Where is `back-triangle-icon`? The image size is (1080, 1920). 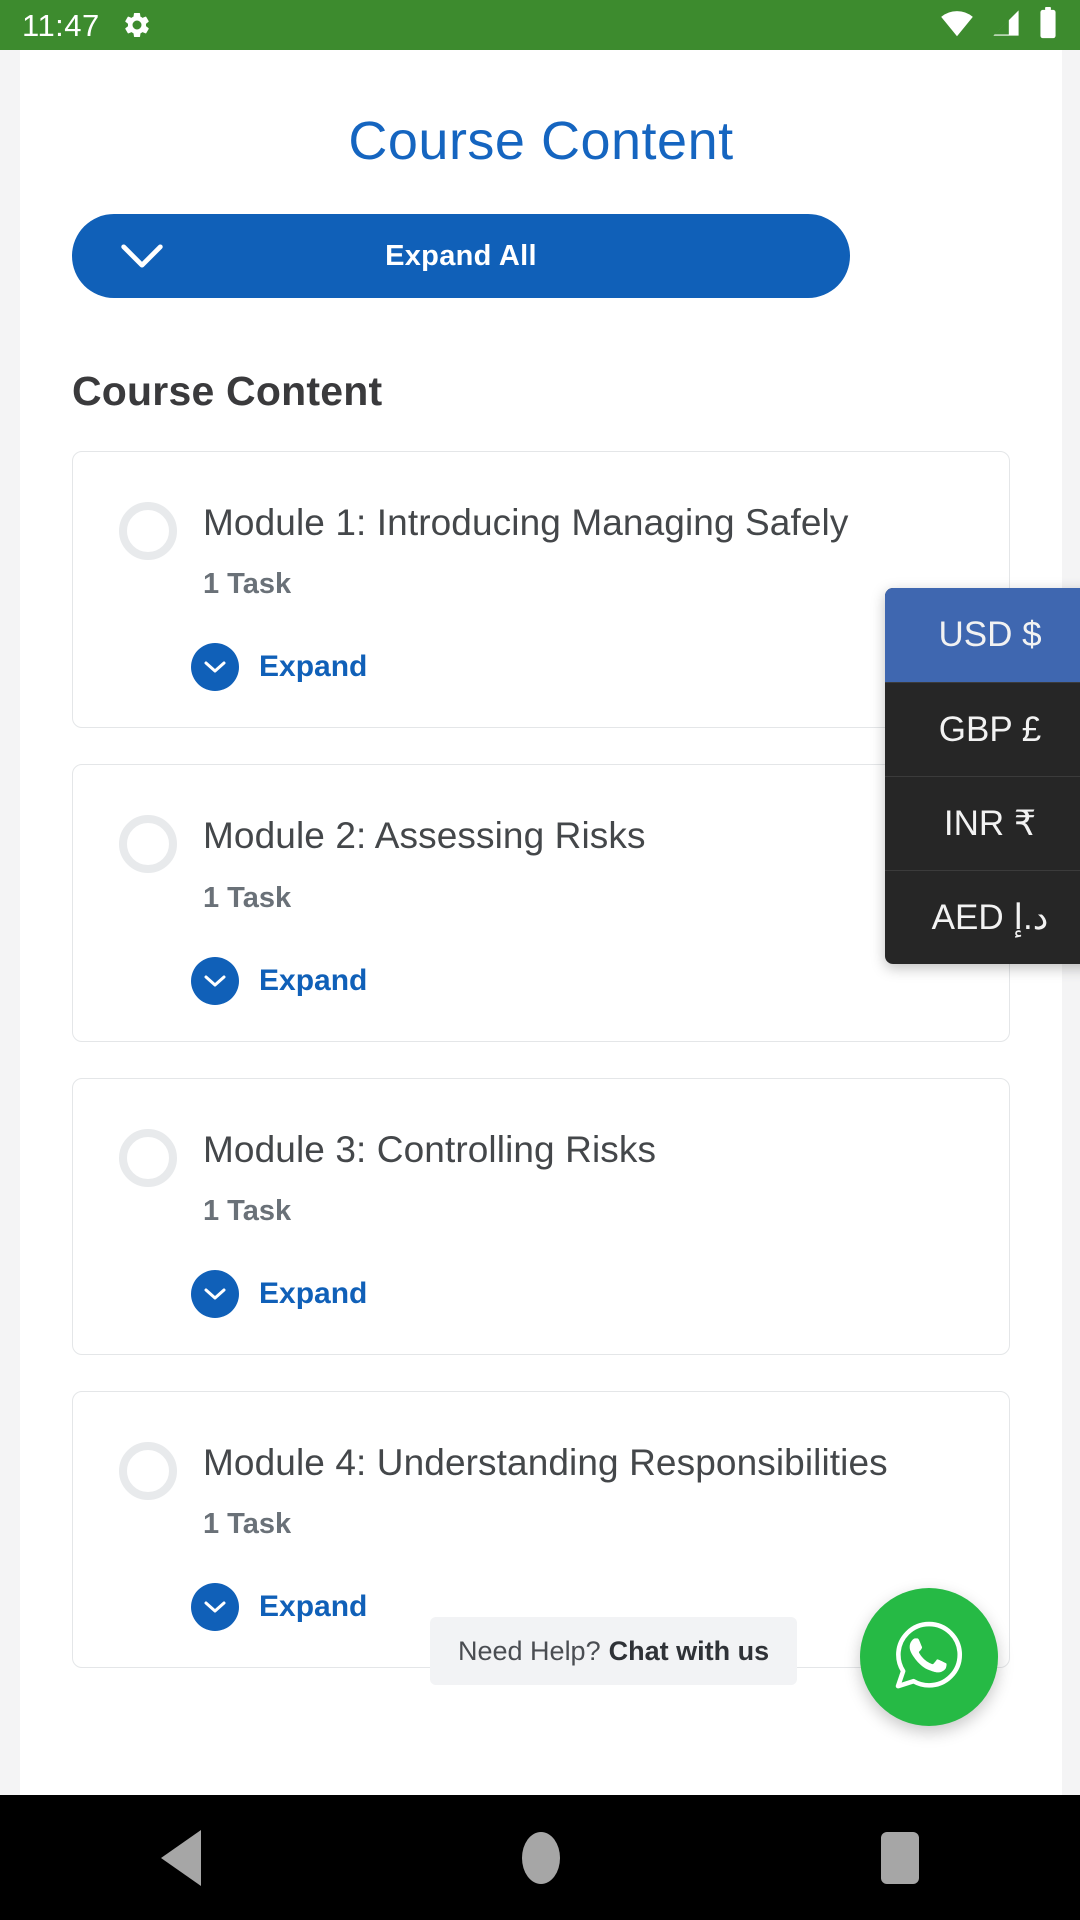
back-triangle-icon is located at coordinates (180, 1857).